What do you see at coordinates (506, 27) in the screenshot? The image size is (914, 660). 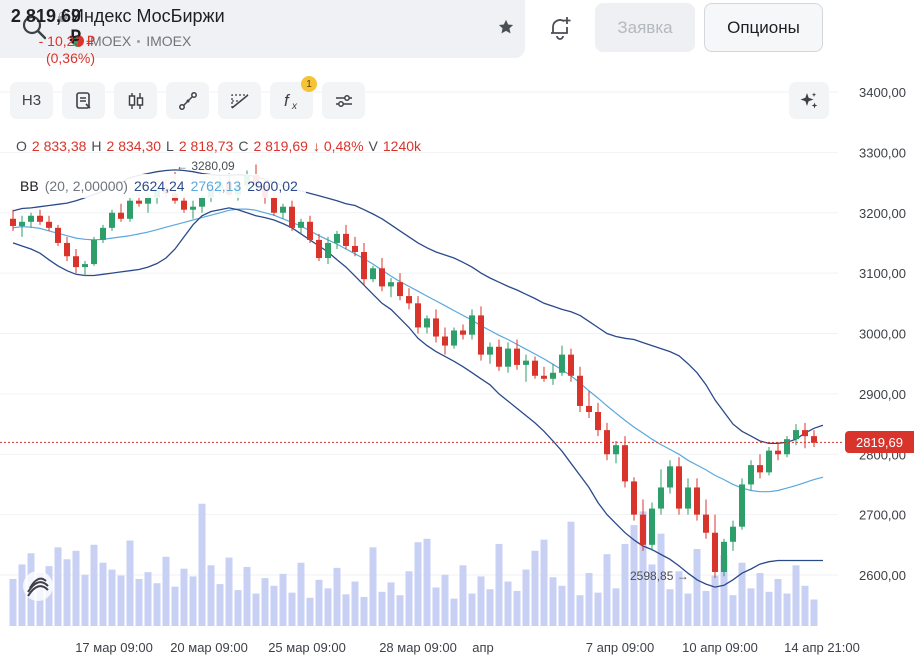 I see `star-icon` at bounding box center [506, 27].